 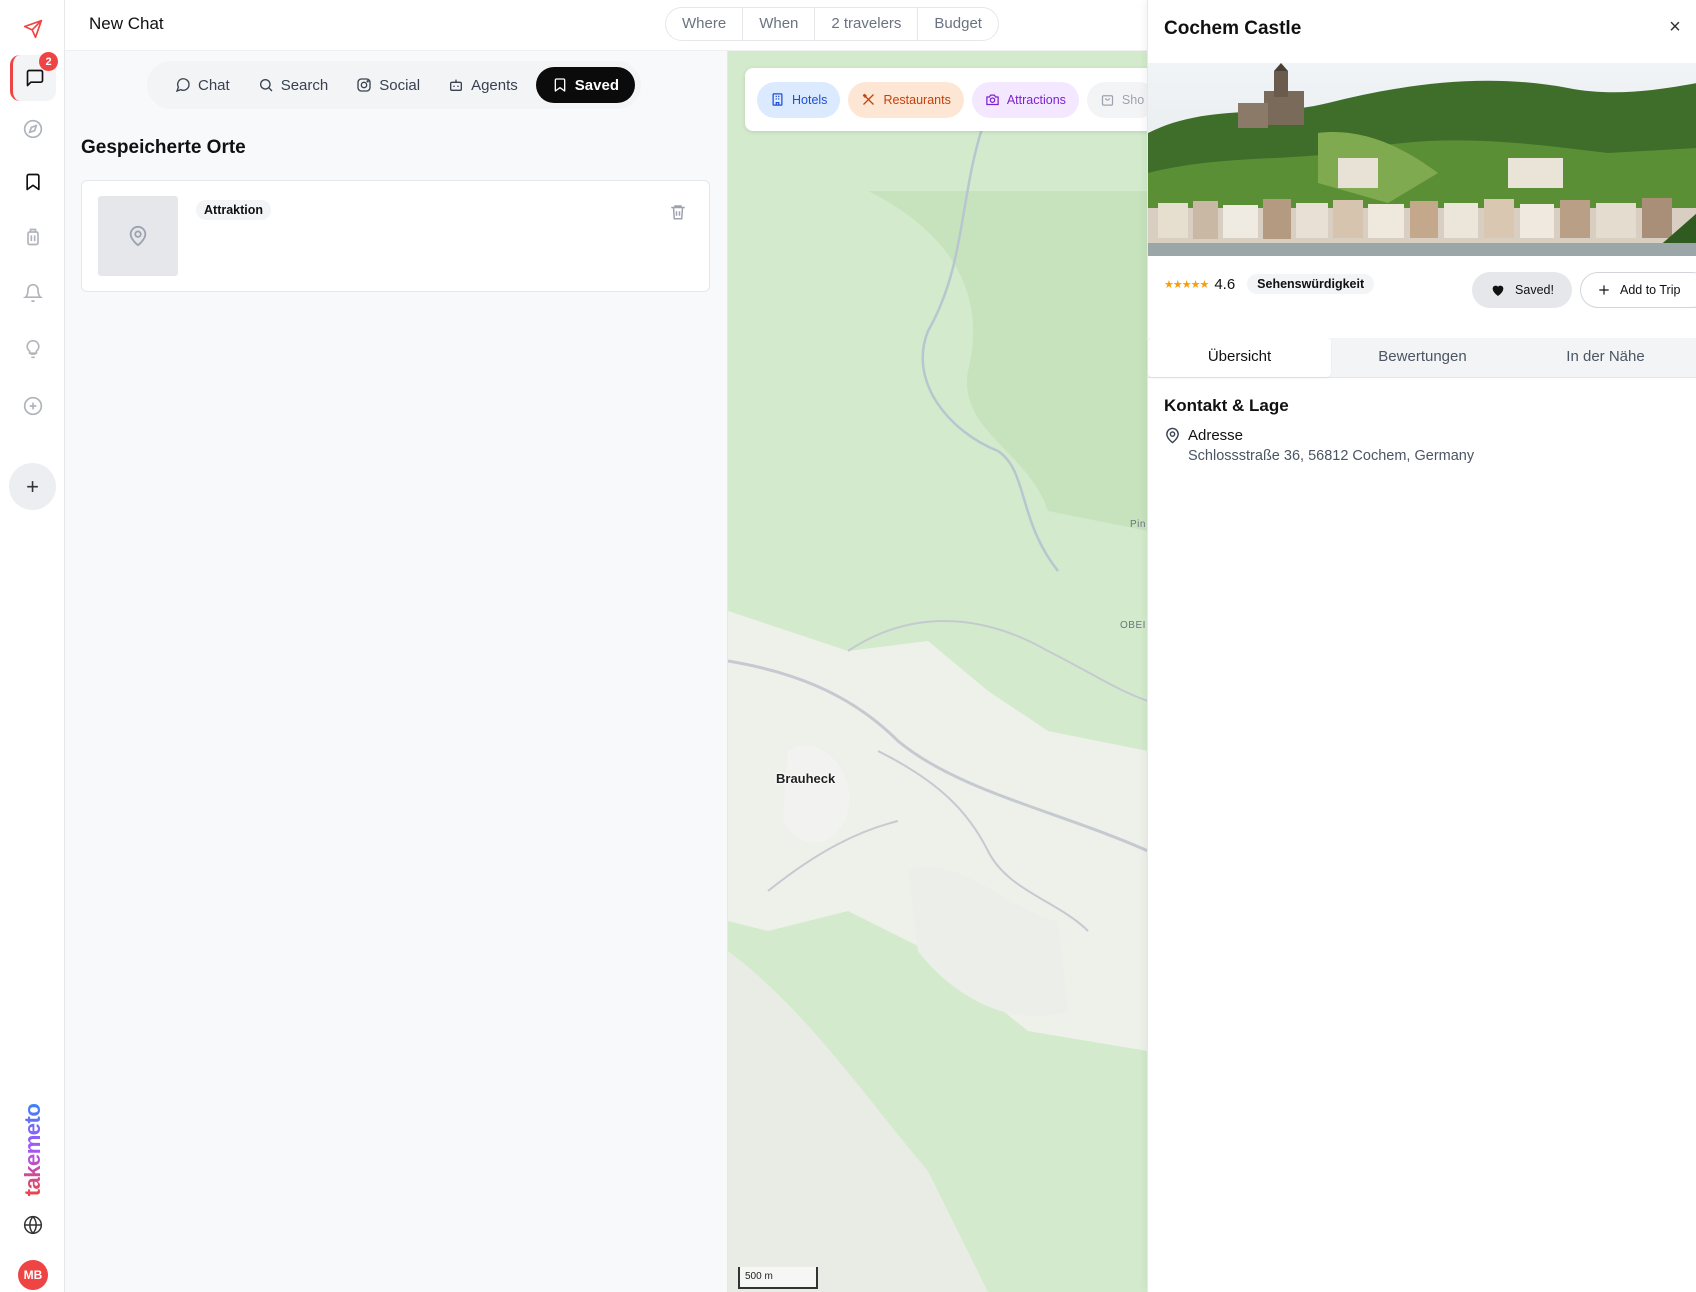 I want to click on add-to-trip-button: Add to Trip, so click(x=1638, y=290).